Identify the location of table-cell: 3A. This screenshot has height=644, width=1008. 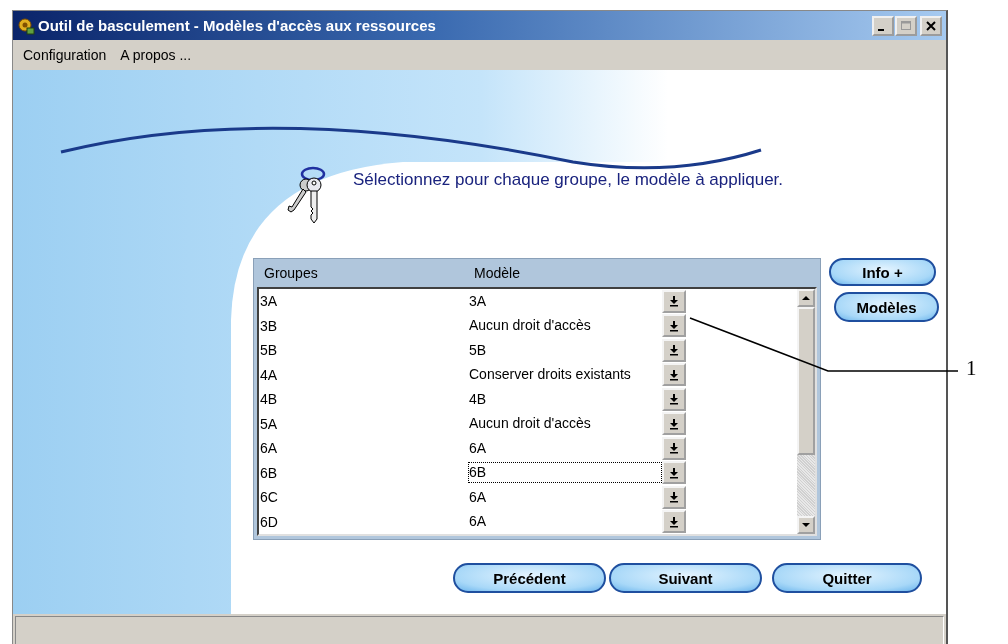
(565, 301).